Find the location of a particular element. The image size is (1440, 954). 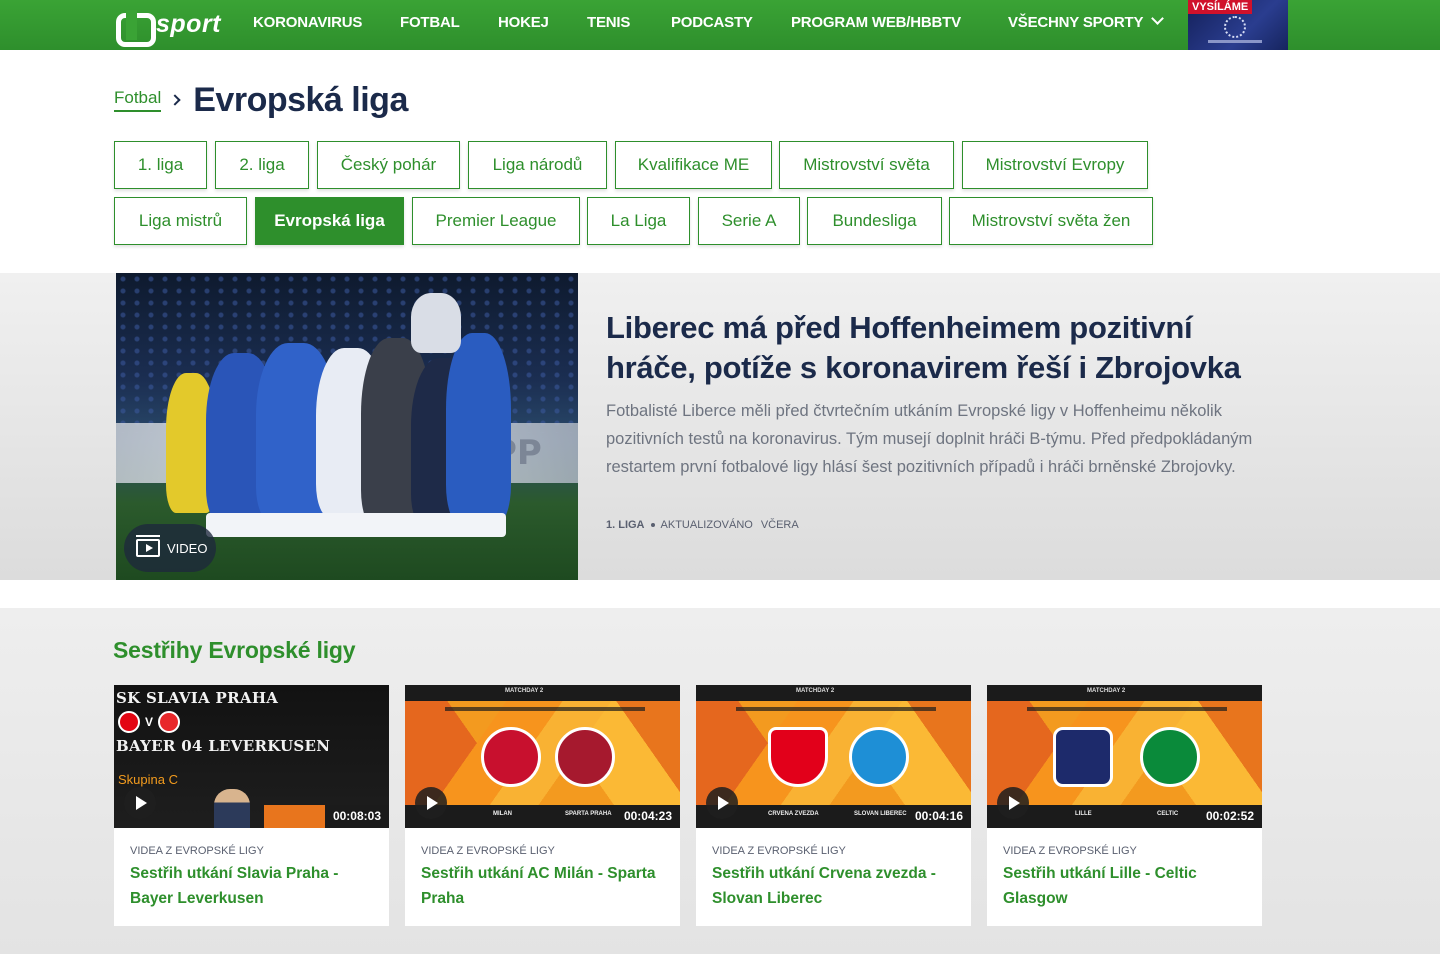

celtic-crest-icon is located at coordinates (1170, 757).